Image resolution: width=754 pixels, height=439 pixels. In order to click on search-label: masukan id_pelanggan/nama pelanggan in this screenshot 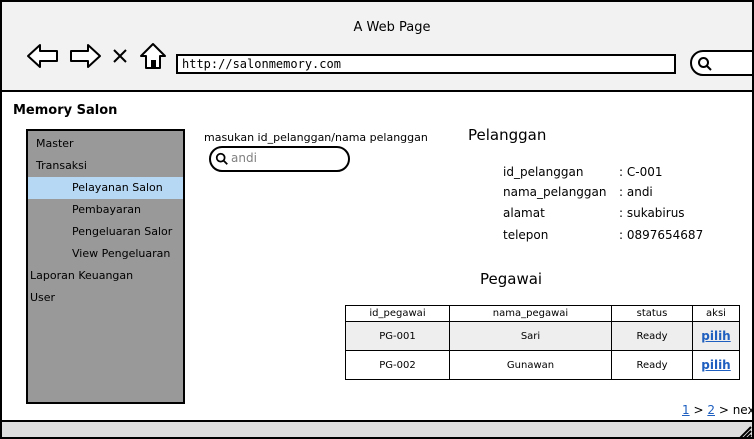, I will do `click(316, 137)`.